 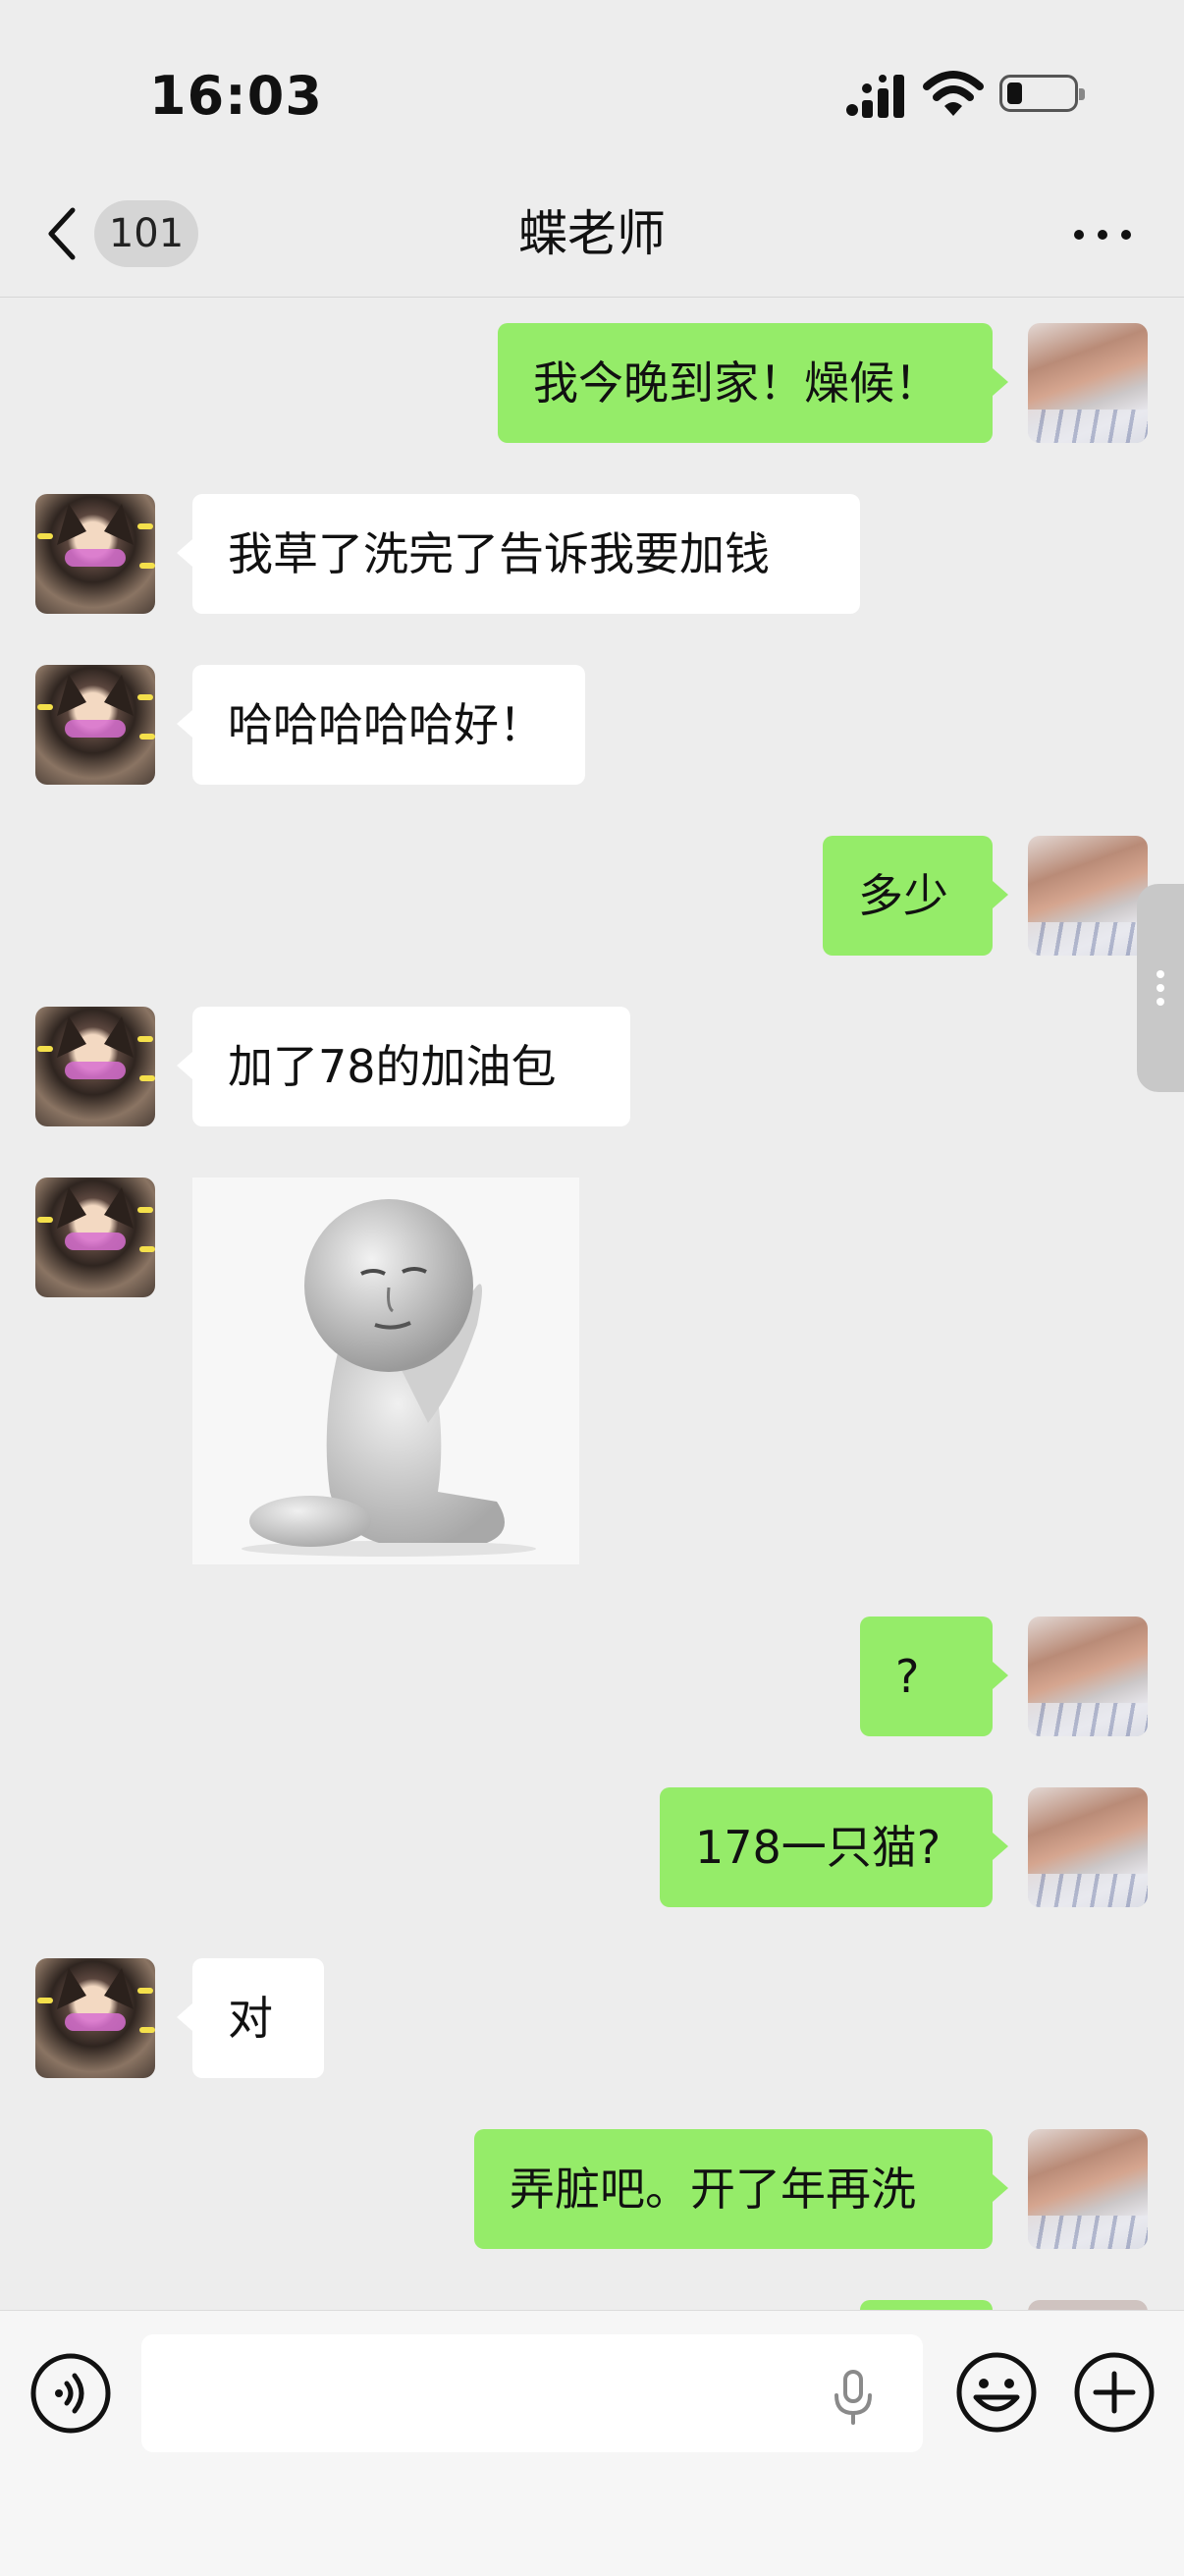 What do you see at coordinates (381, 725) in the screenshot?
I see `message-bubble: 哈哈哈哈哈好！` at bounding box center [381, 725].